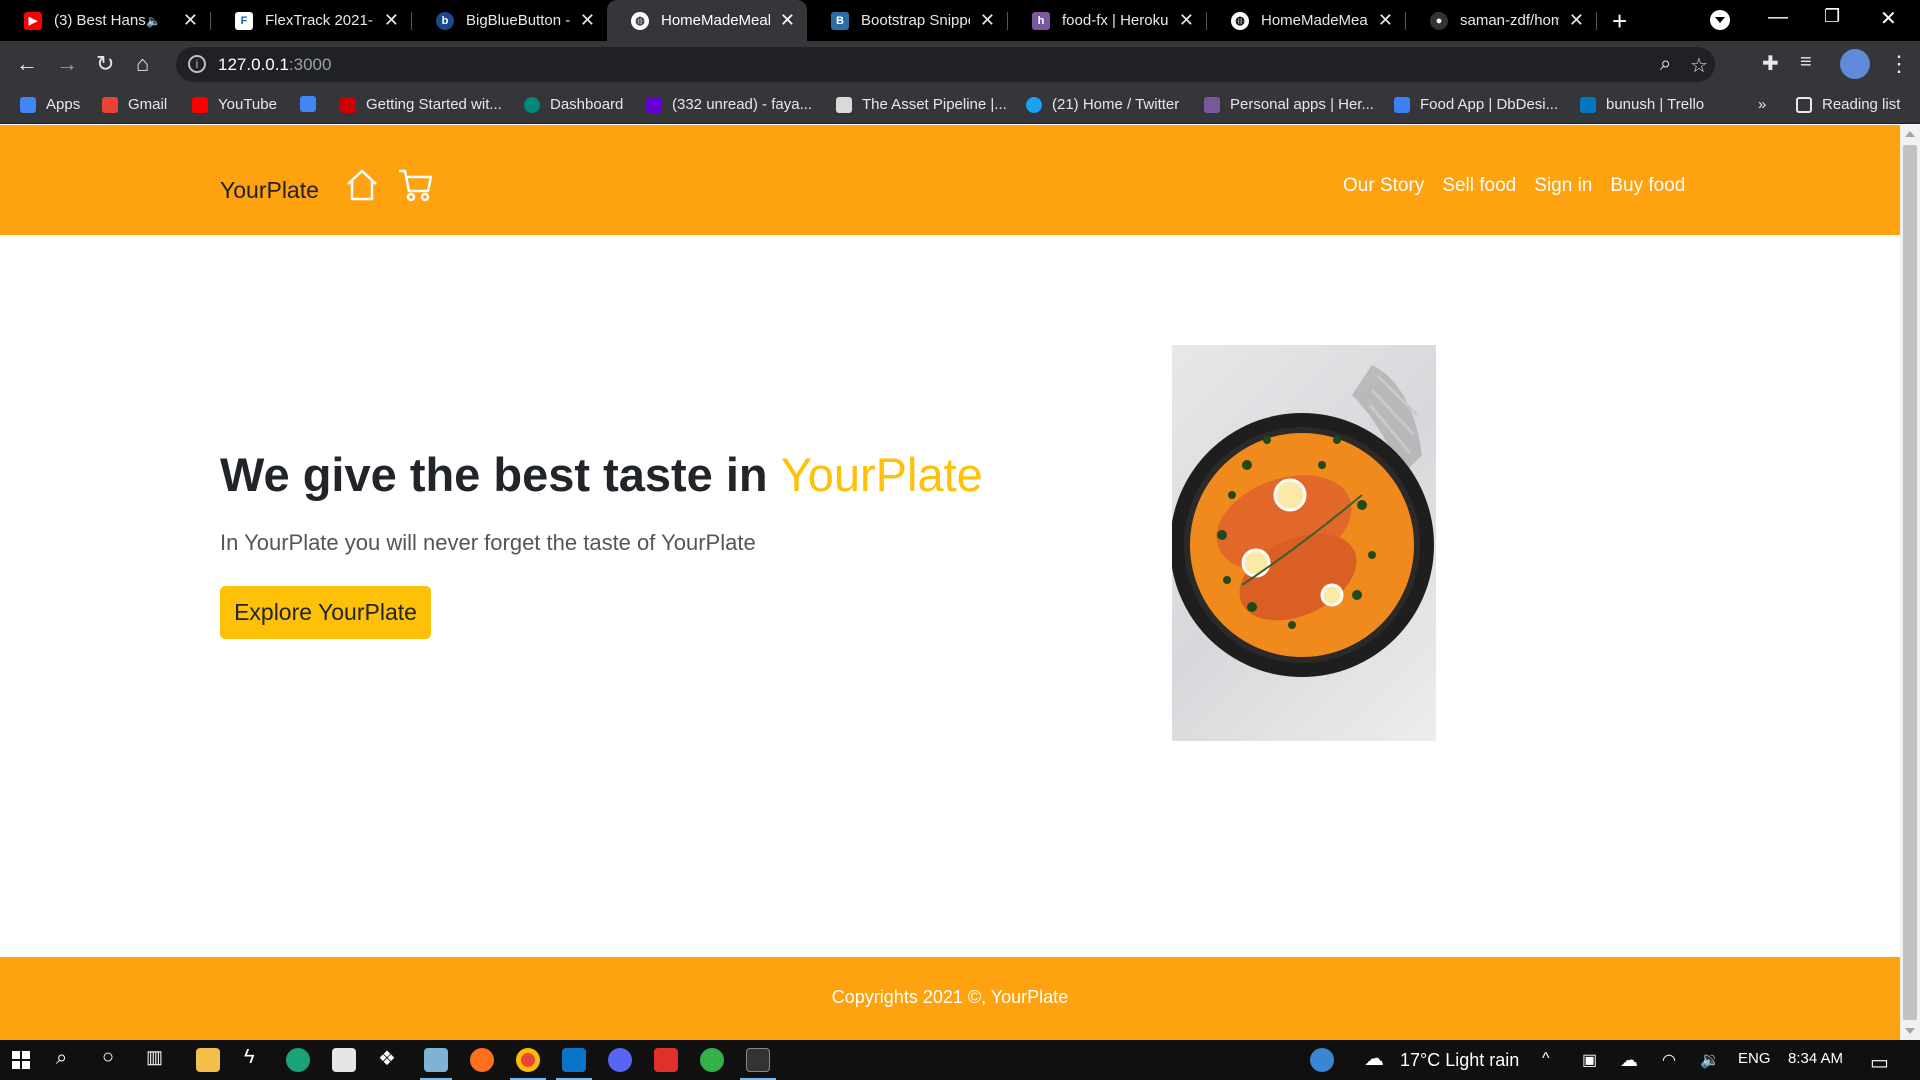  I want to click on scroll-up-arrow-icon, so click(1910, 134).